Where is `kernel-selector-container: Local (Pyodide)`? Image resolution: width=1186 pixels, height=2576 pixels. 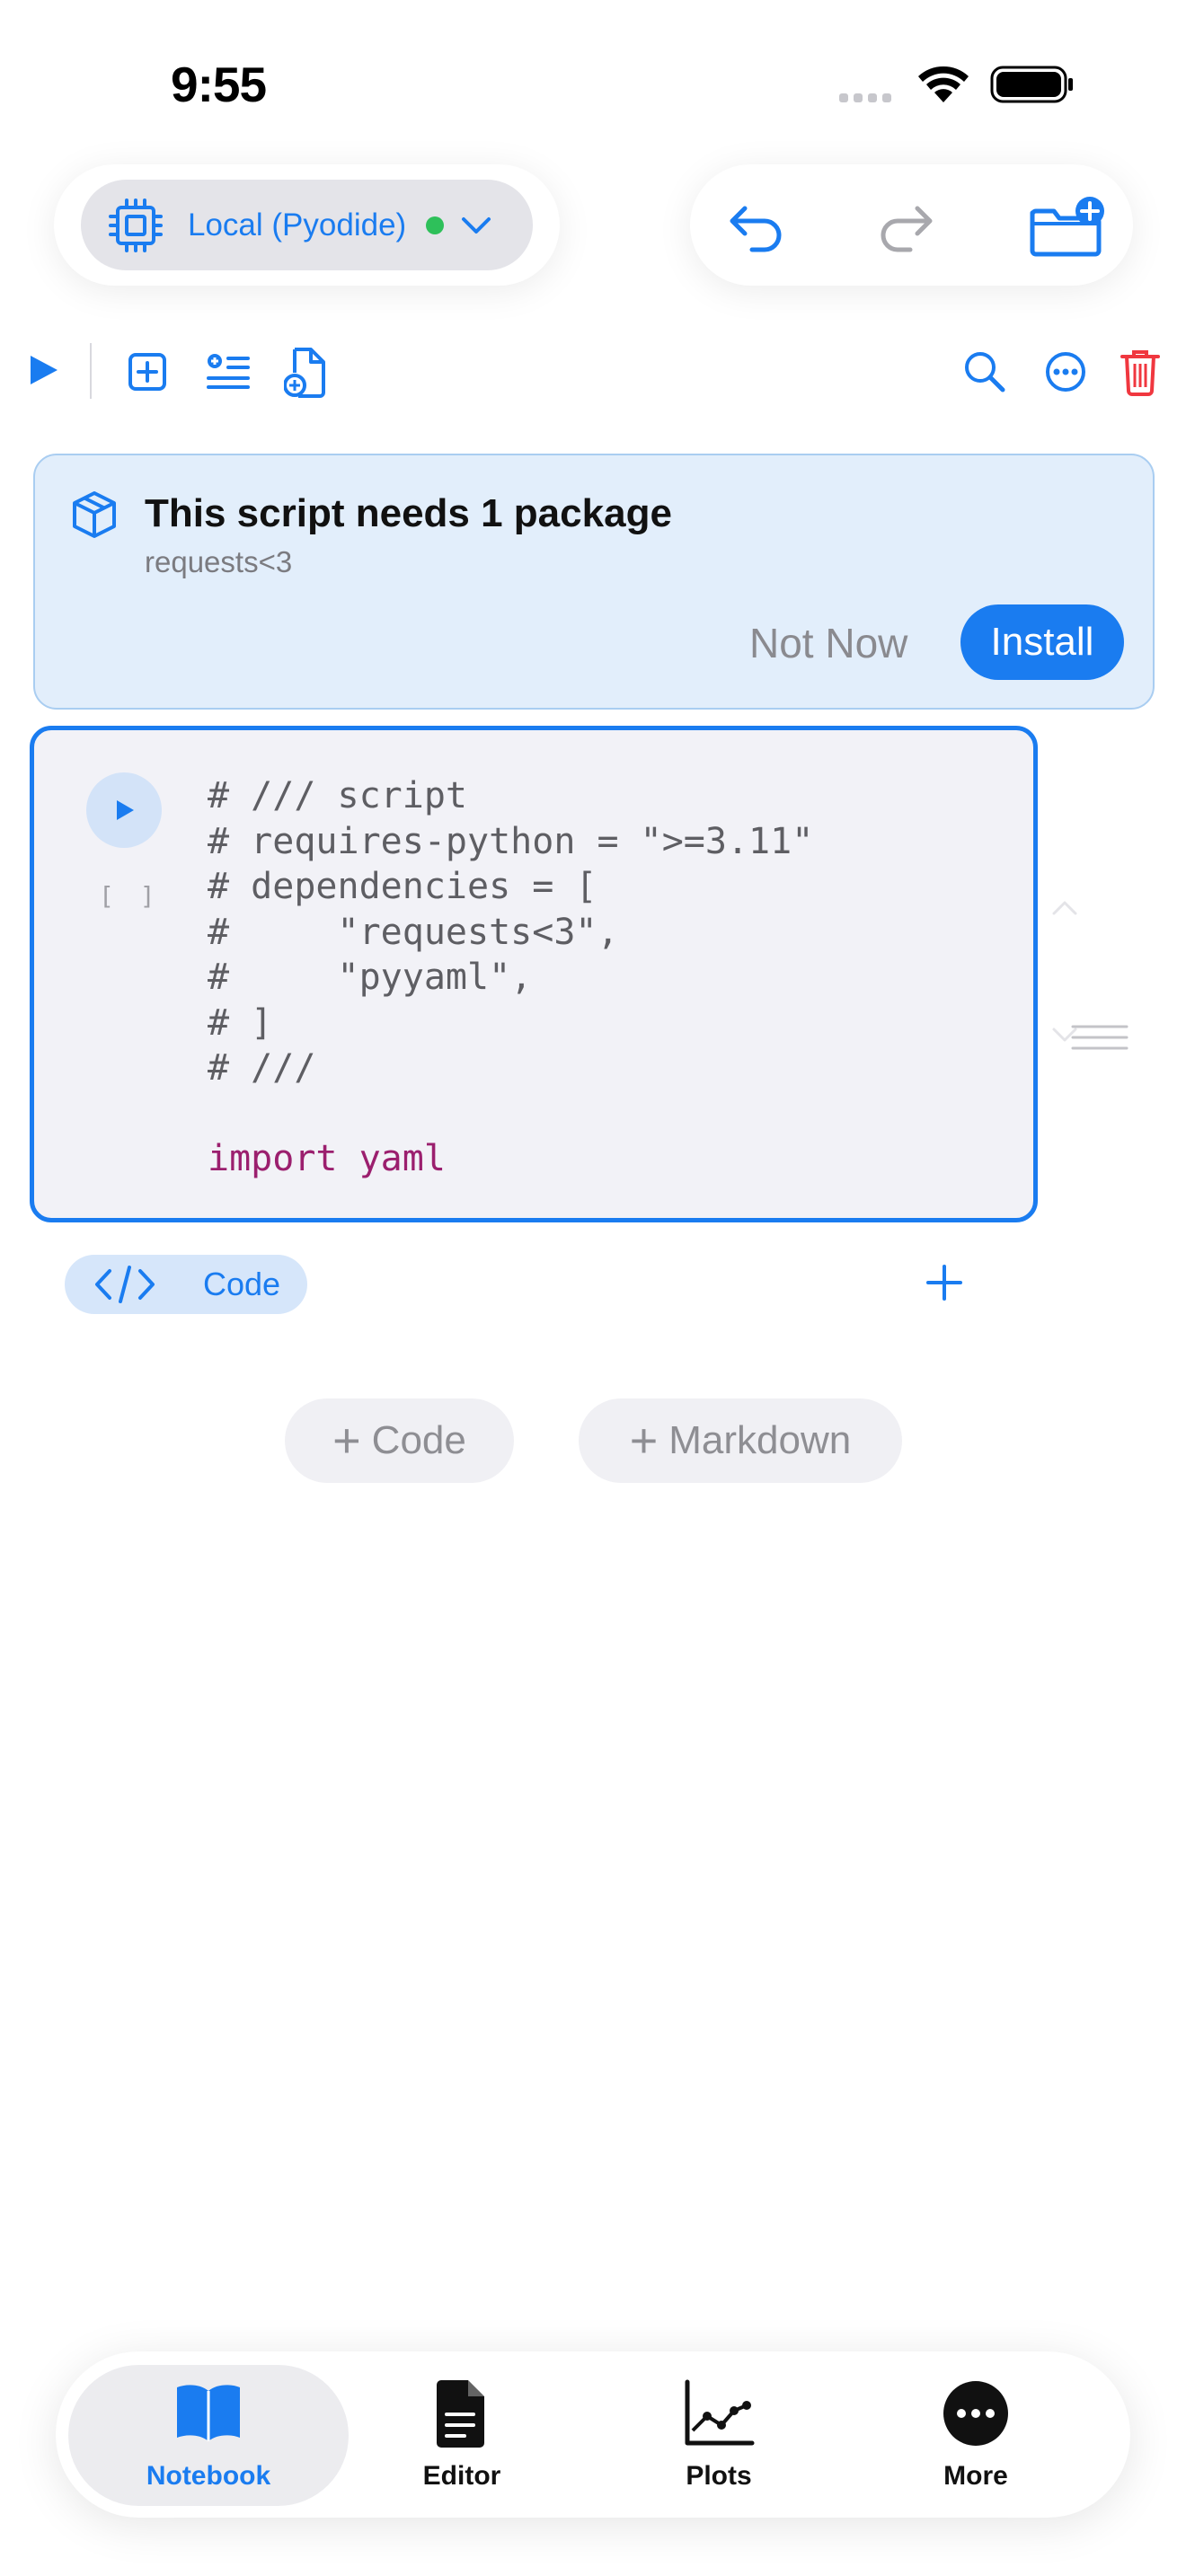 kernel-selector-container: Local (Pyodide) is located at coordinates (307, 225).